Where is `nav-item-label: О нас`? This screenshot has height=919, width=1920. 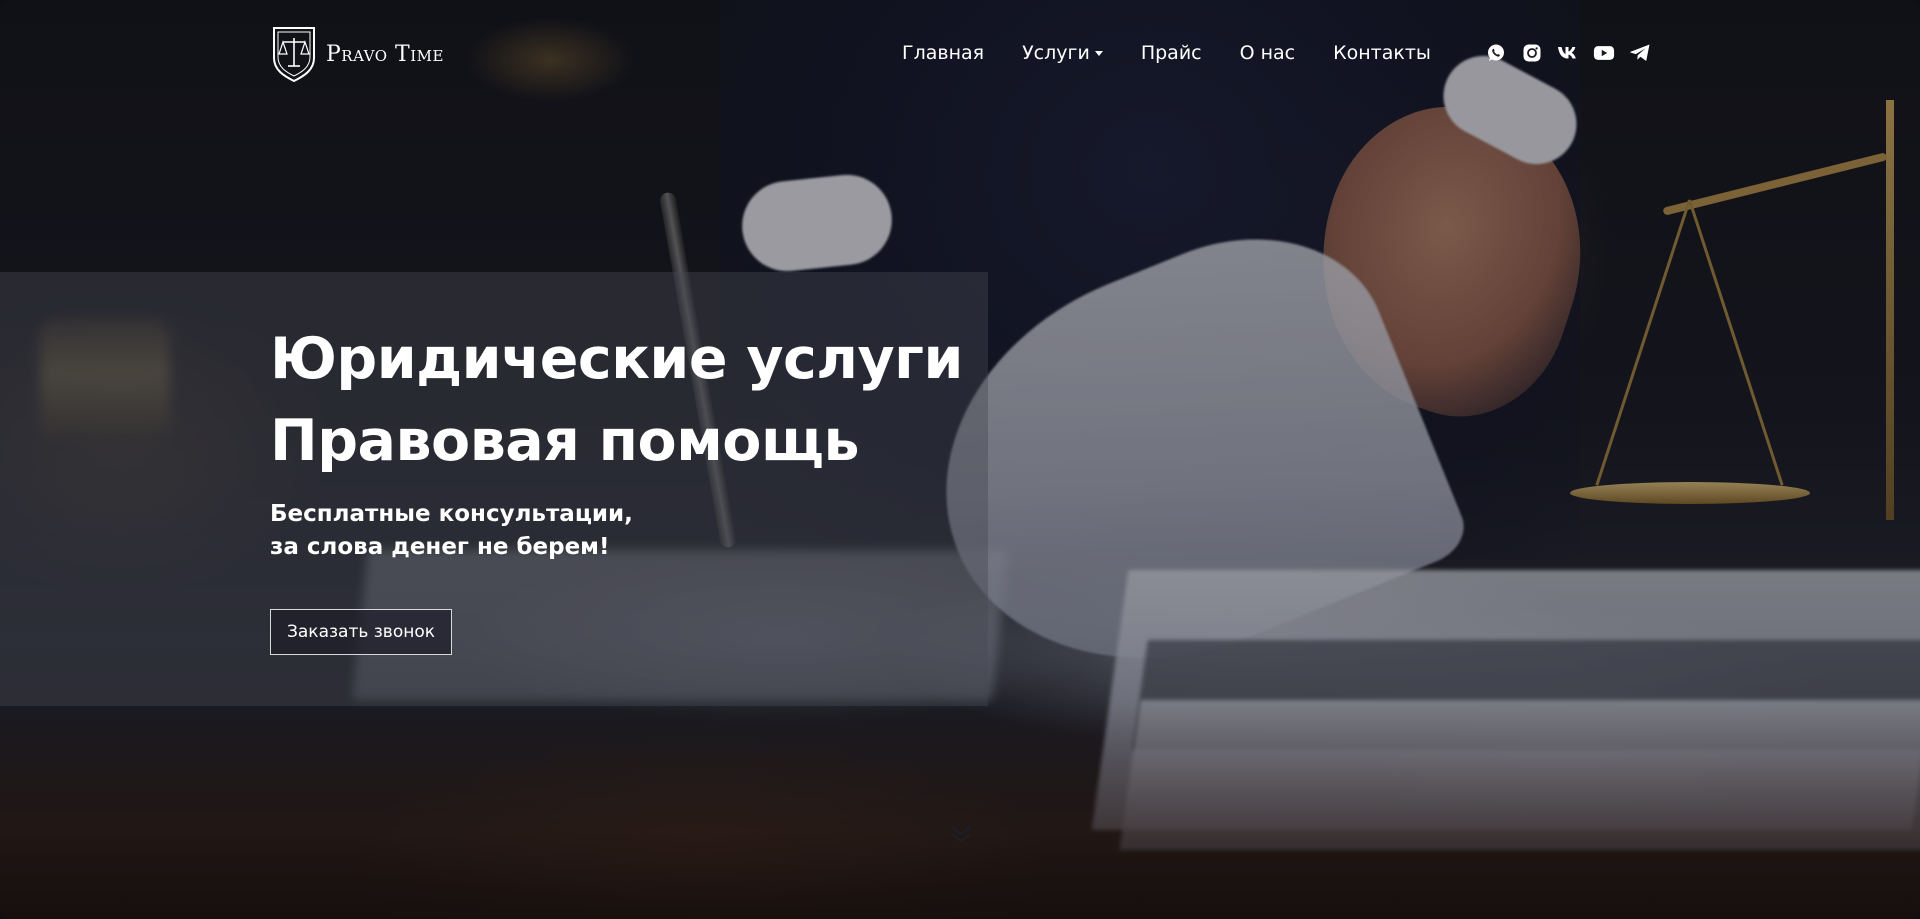 nav-item-label: О нас is located at coordinates (1267, 53).